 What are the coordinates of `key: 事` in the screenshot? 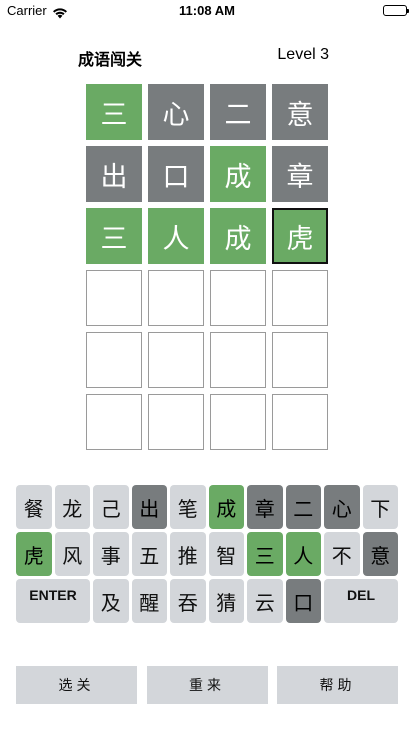 It's located at (111, 554).